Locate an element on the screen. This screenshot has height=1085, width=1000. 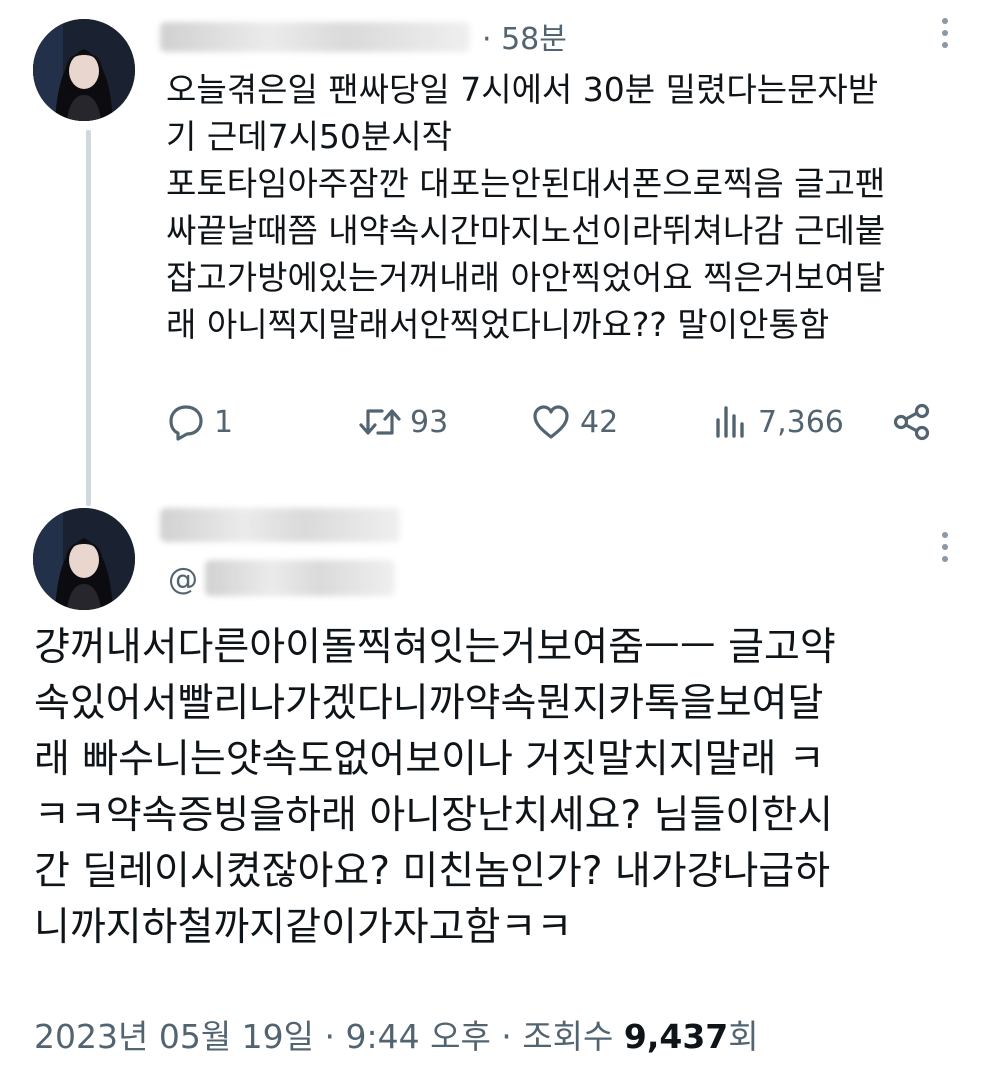
tweet-line: 래 빠수니는얏속도없어보이나 거짓말치지말래 ㅋ is located at coordinates (429, 759).